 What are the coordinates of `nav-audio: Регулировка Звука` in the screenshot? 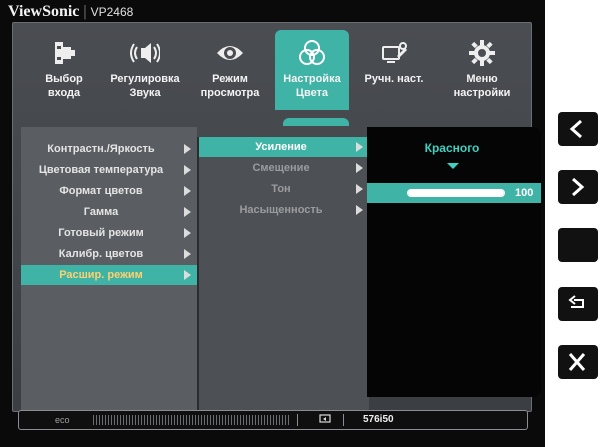 It's located at (145, 70).